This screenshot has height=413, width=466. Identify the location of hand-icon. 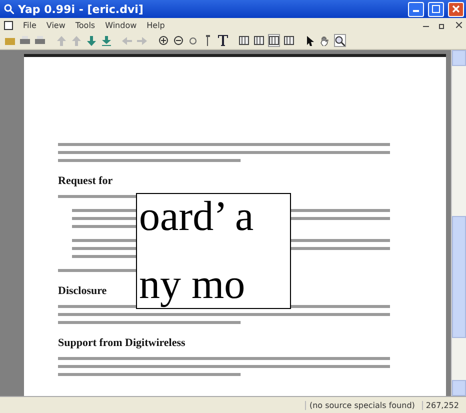
(325, 41).